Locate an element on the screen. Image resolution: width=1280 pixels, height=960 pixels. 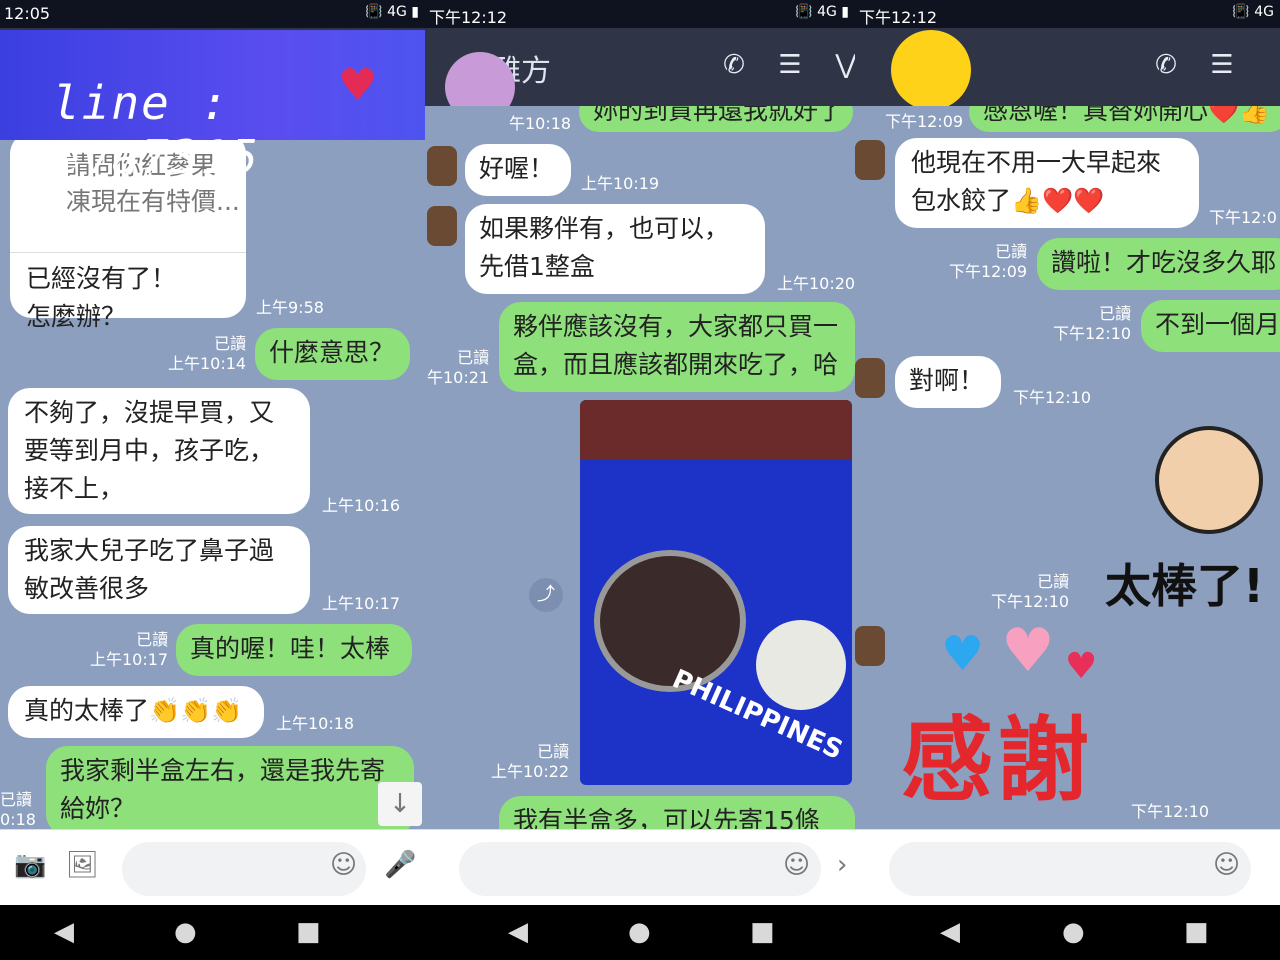
status-bar: 下午12:12 📳 4G is located at coordinates (1067, 14).